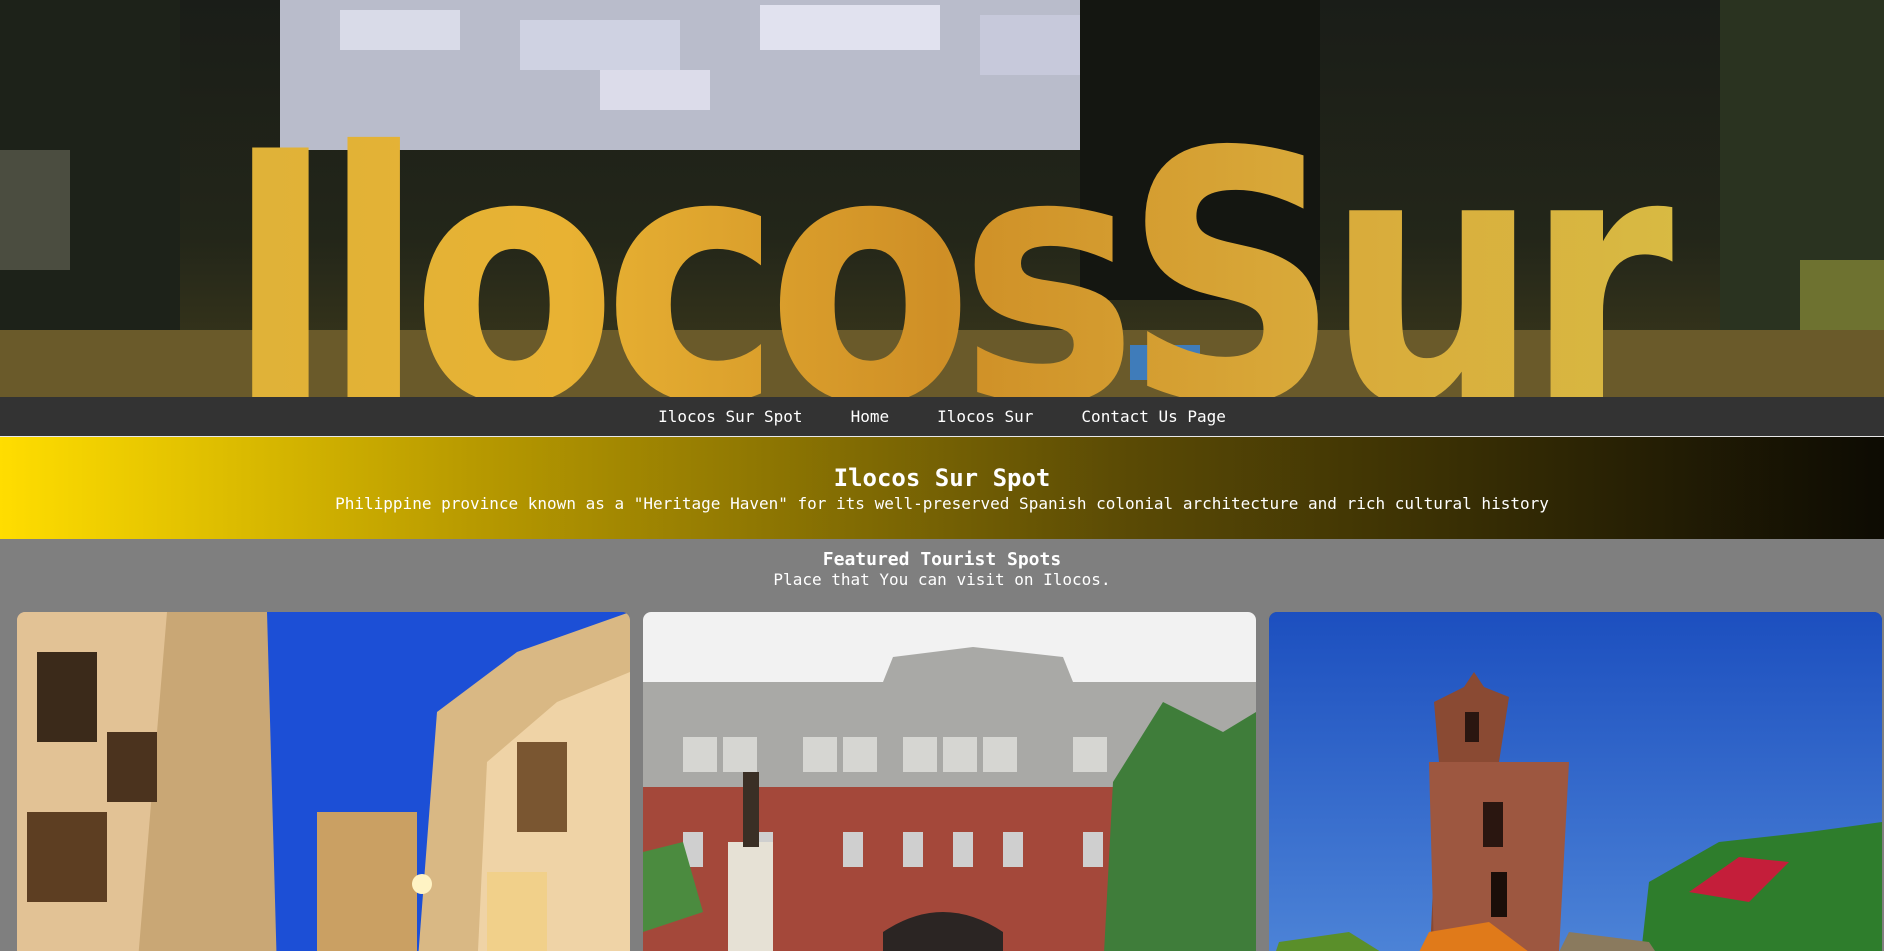 The height and width of the screenshot is (951, 1884). I want to click on spot-photo-bell-tower, so click(1575, 781).